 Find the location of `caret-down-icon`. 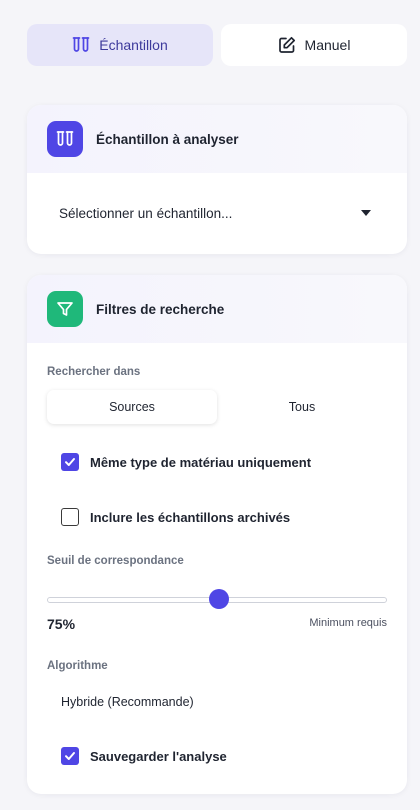

caret-down-icon is located at coordinates (366, 213).